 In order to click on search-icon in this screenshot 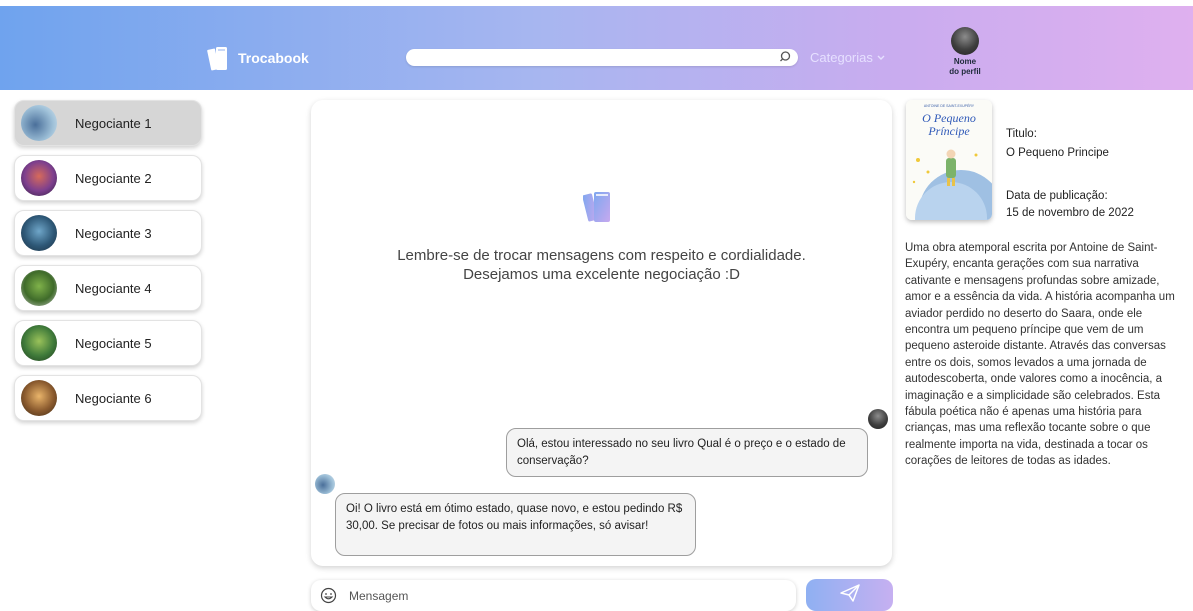, I will do `click(785, 57)`.